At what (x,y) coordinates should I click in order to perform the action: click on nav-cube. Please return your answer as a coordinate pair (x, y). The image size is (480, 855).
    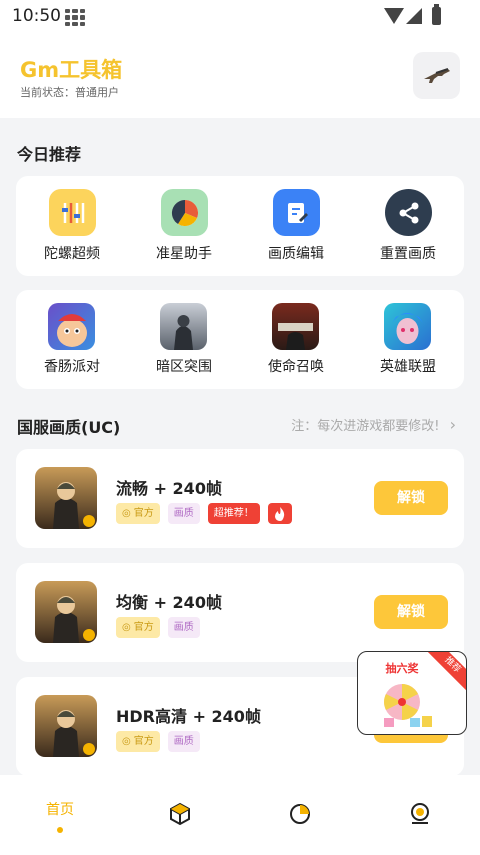
    Looking at the image, I should click on (180, 815).